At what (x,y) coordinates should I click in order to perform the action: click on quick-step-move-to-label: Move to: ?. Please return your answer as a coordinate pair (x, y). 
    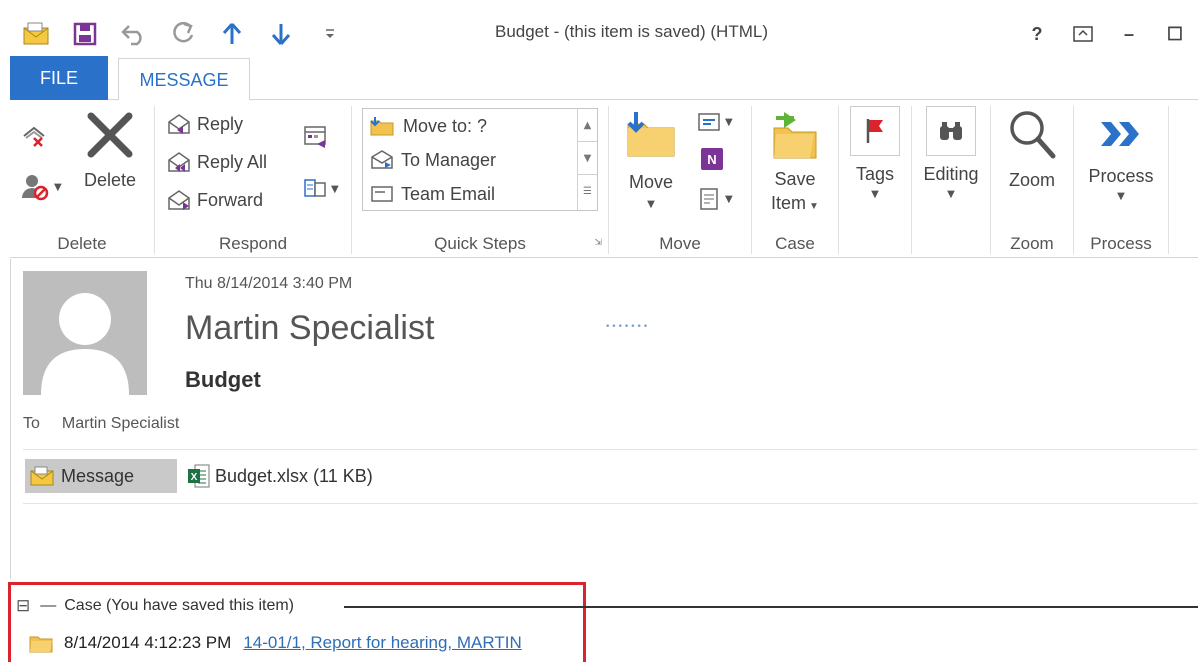
    Looking at the image, I should click on (445, 125).